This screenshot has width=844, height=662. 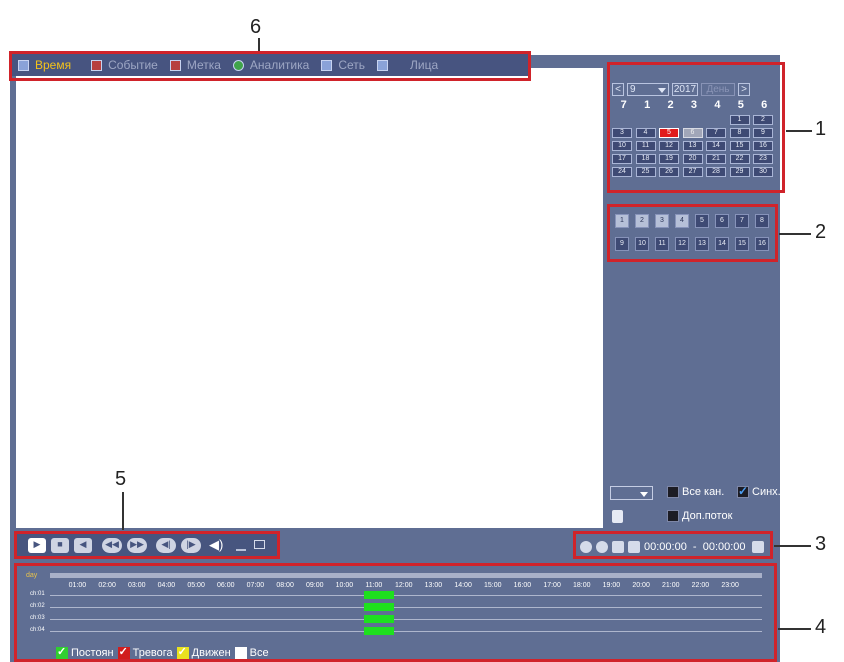 What do you see at coordinates (631, 493) in the screenshot?
I see `stream-type-select` at bounding box center [631, 493].